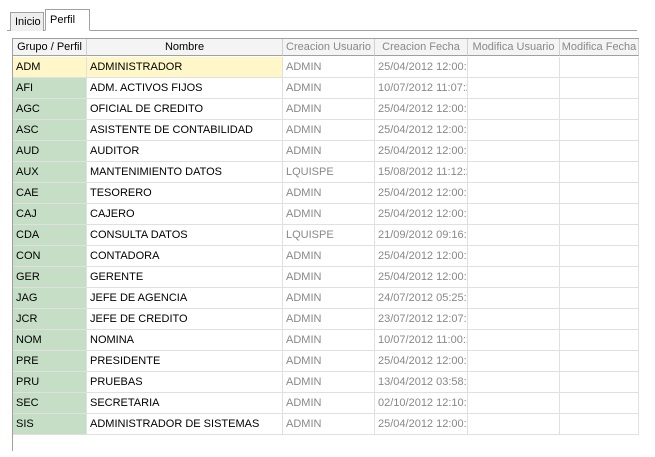 This screenshot has width=655, height=457. I want to click on nombre-cell: AUDITOR, so click(185, 151).